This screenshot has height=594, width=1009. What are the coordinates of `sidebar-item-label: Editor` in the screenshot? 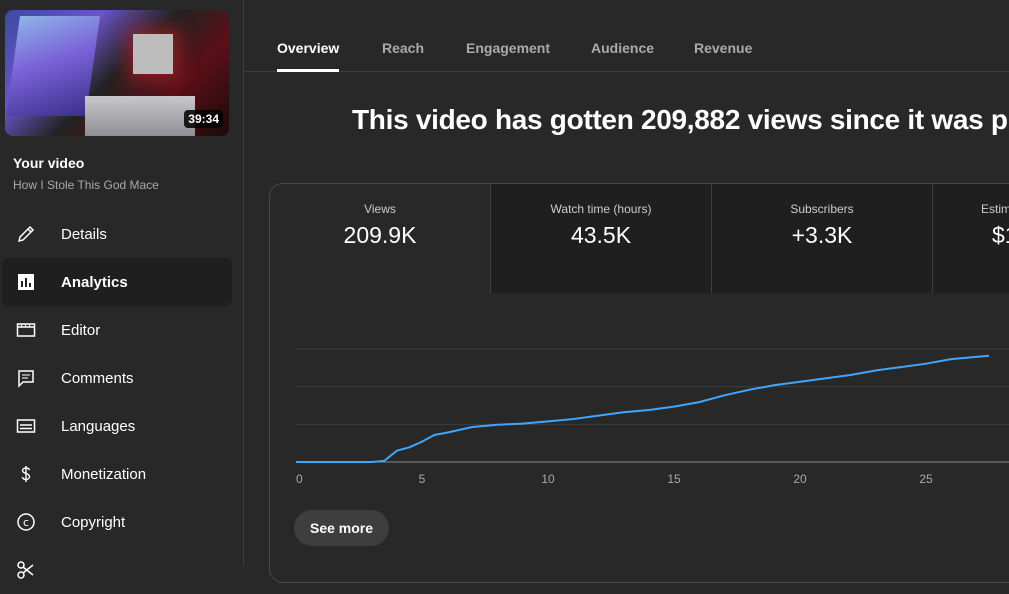 It's located at (81, 330).